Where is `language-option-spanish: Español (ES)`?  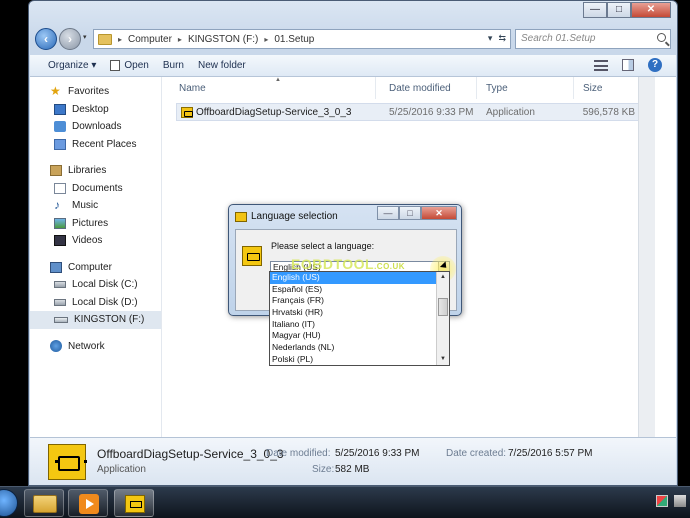 language-option-spanish: Español (ES) is located at coordinates (353, 290).